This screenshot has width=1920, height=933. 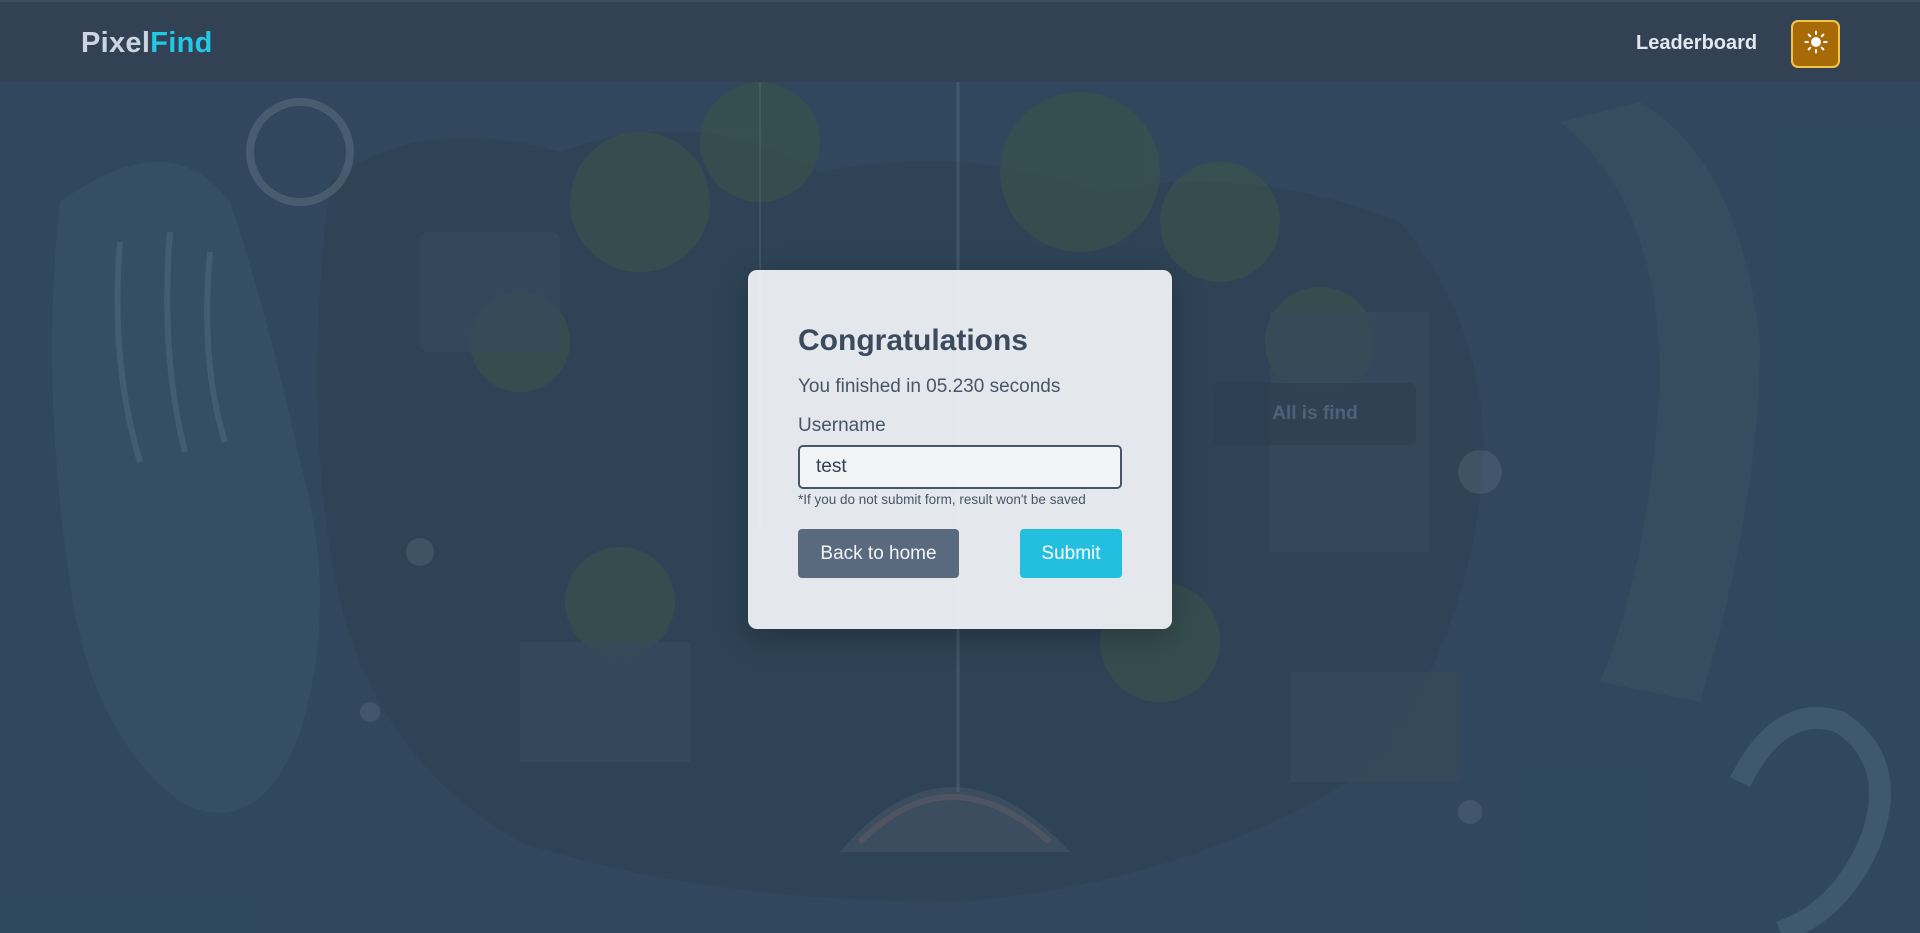 I want to click on back-to-home-button: Back to home, so click(x=878, y=553).